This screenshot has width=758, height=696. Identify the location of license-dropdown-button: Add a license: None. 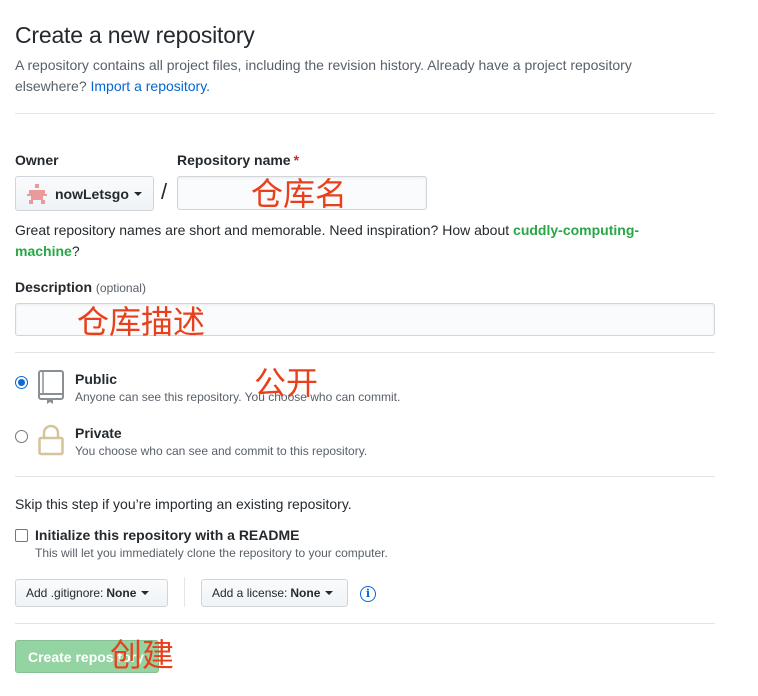
(274, 593).